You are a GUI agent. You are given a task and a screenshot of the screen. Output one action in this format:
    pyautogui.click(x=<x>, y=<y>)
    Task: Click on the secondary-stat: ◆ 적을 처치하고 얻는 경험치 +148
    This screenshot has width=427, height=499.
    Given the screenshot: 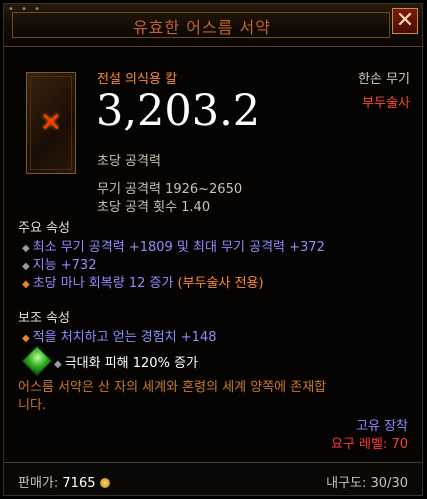 What is the action you would take?
    pyautogui.click(x=119, y=337)
    